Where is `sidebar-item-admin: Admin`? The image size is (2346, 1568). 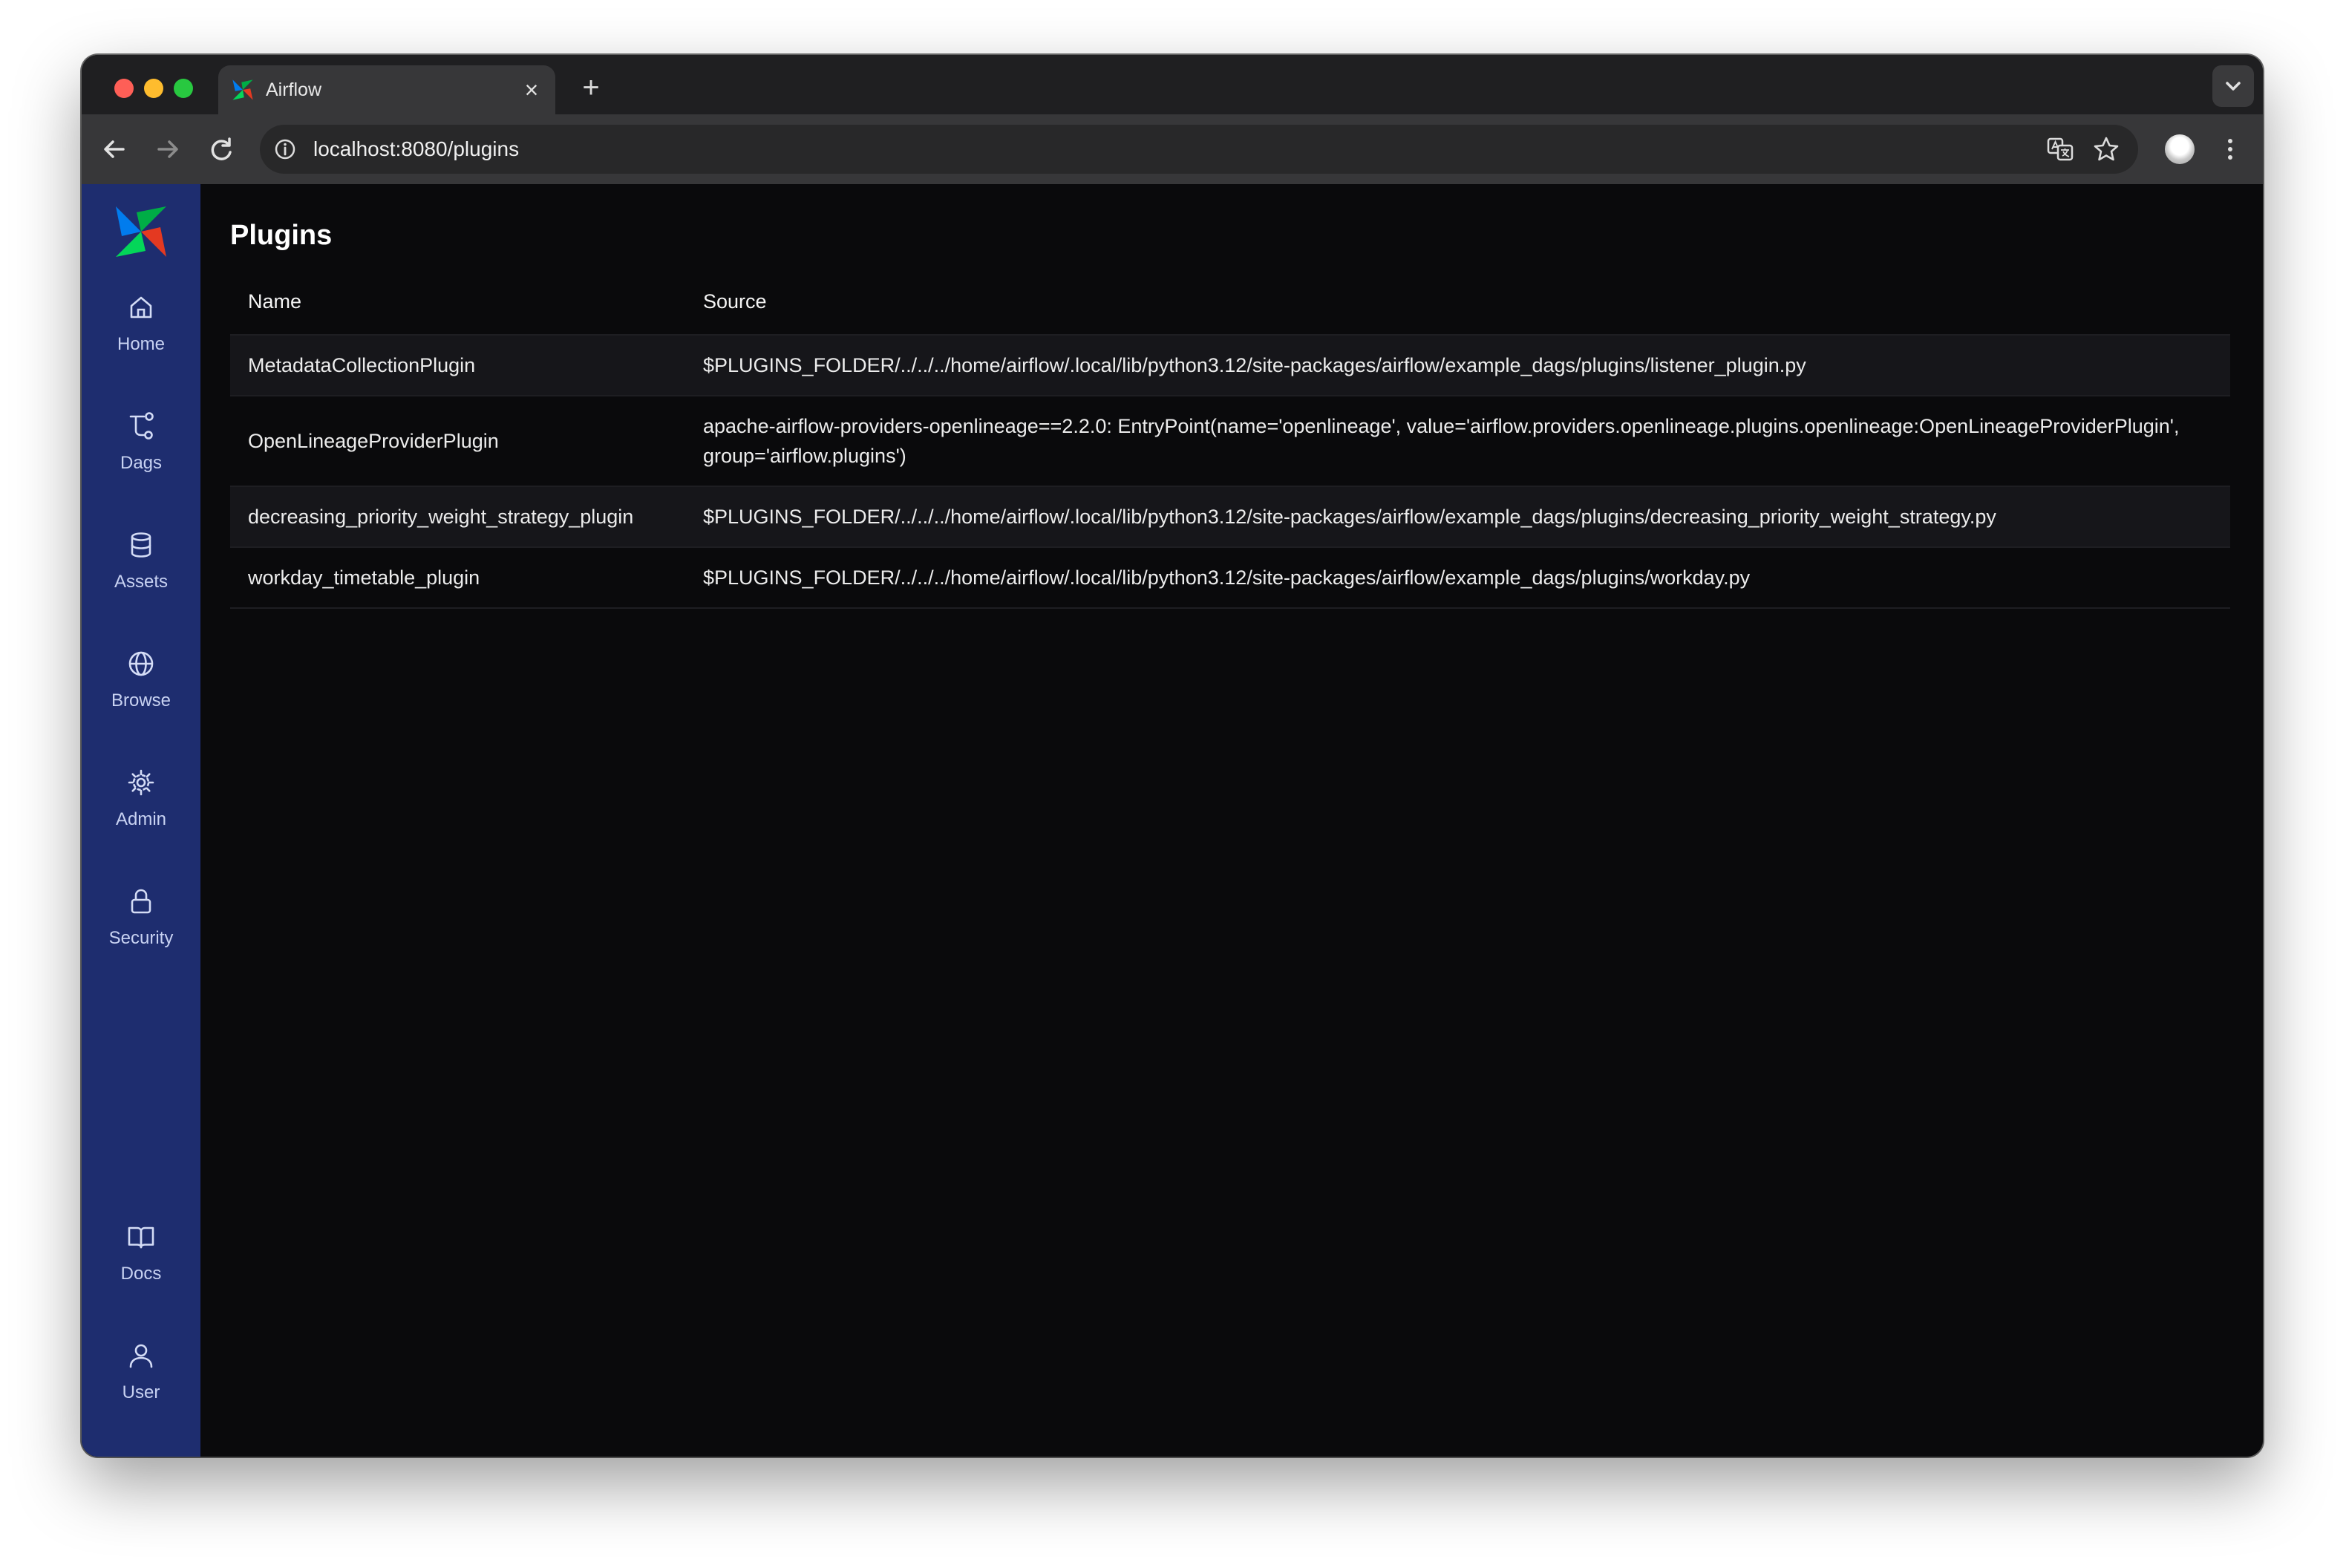 sidebar-item-admin: Admin is located at coordinates (141, 812).